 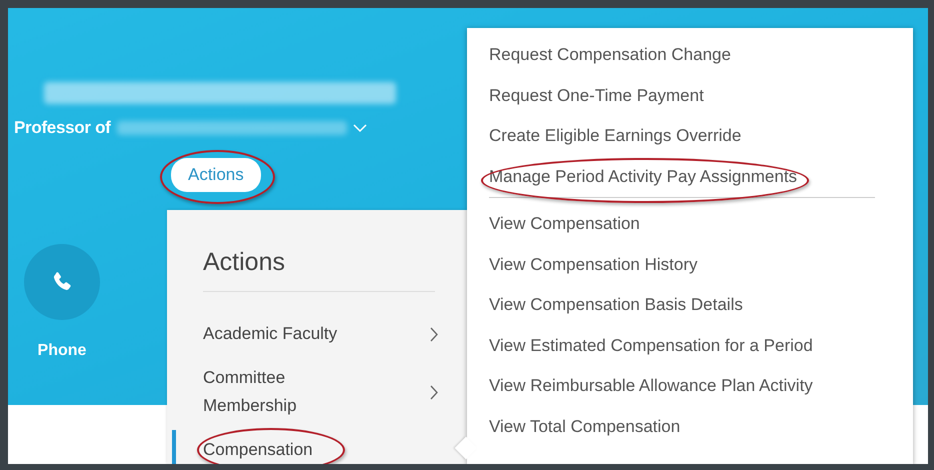 I want to click on submenu-item: Request Compensation Change, so click(x=610, y=55).